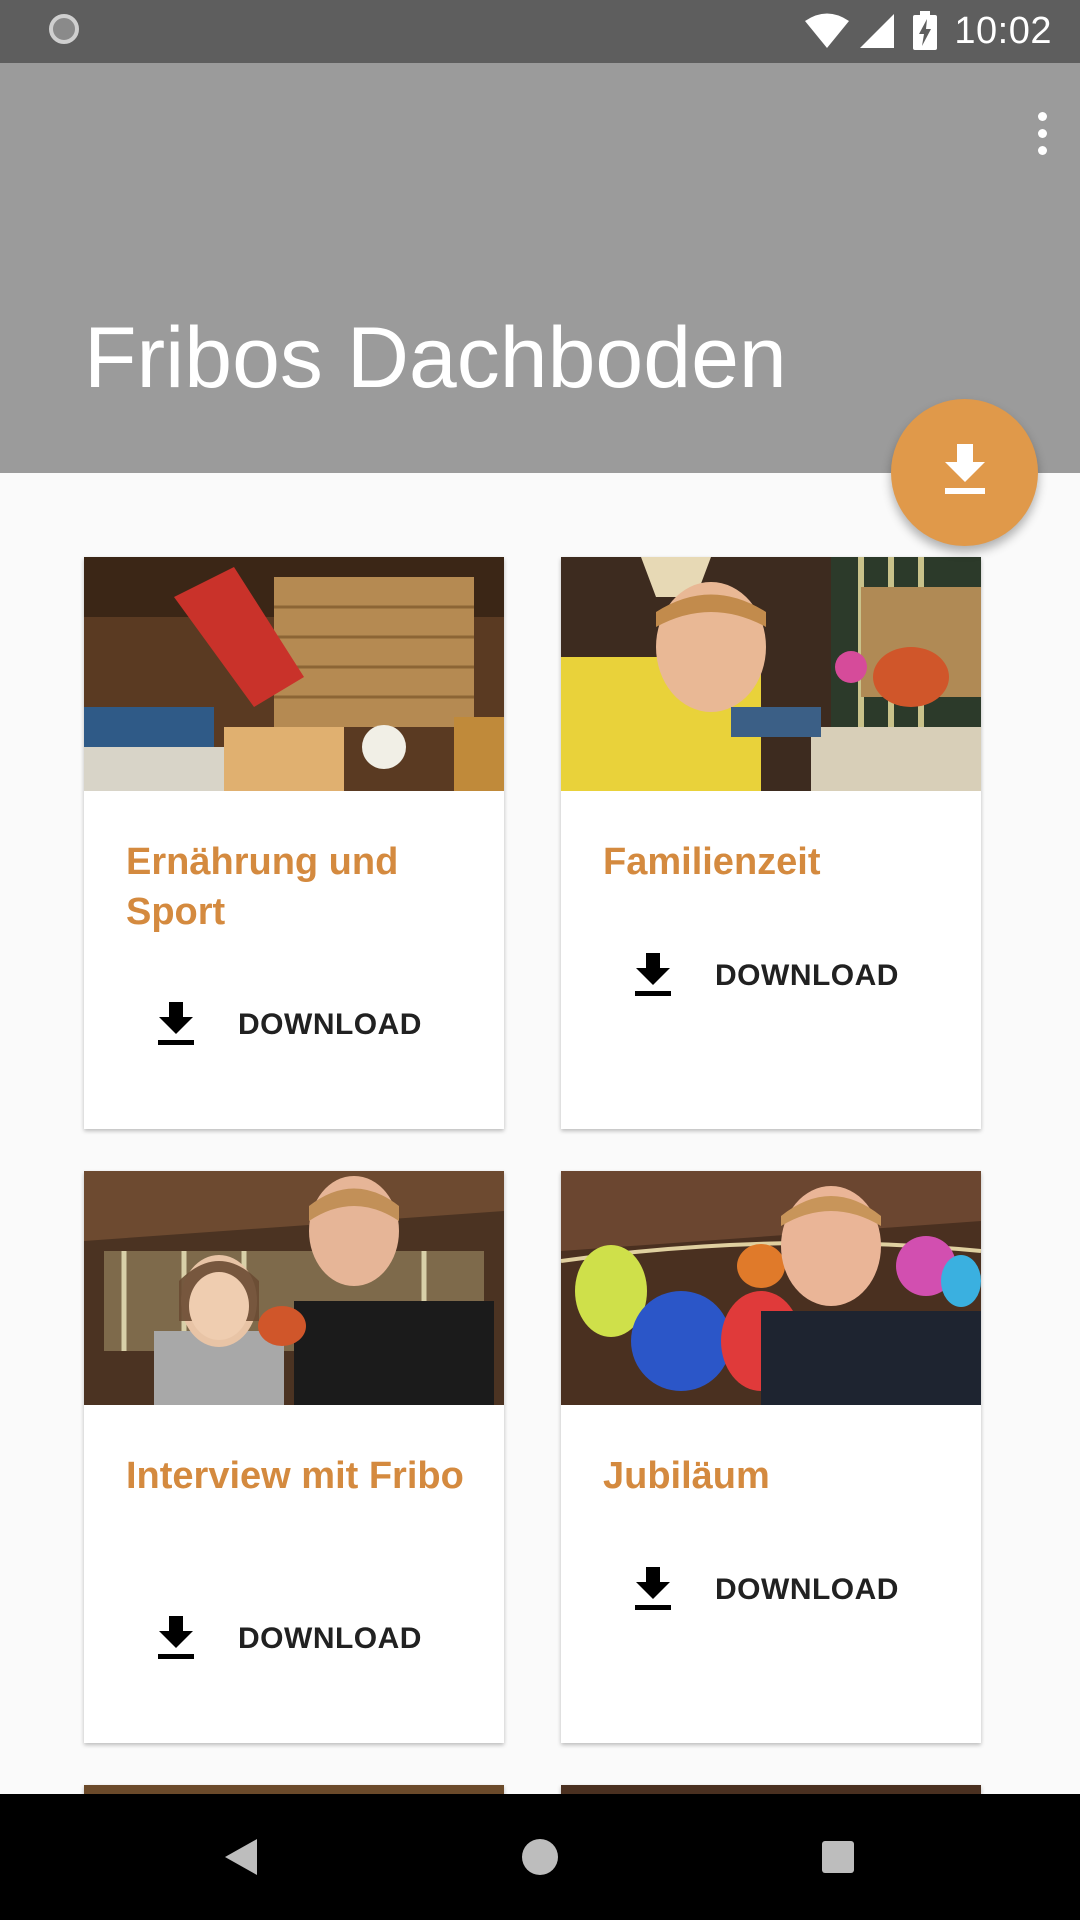 This screenshot has height=1920, width=1080. I want to click on episode-card: Familienzeit DOWNLOAD, so click(771, 843).